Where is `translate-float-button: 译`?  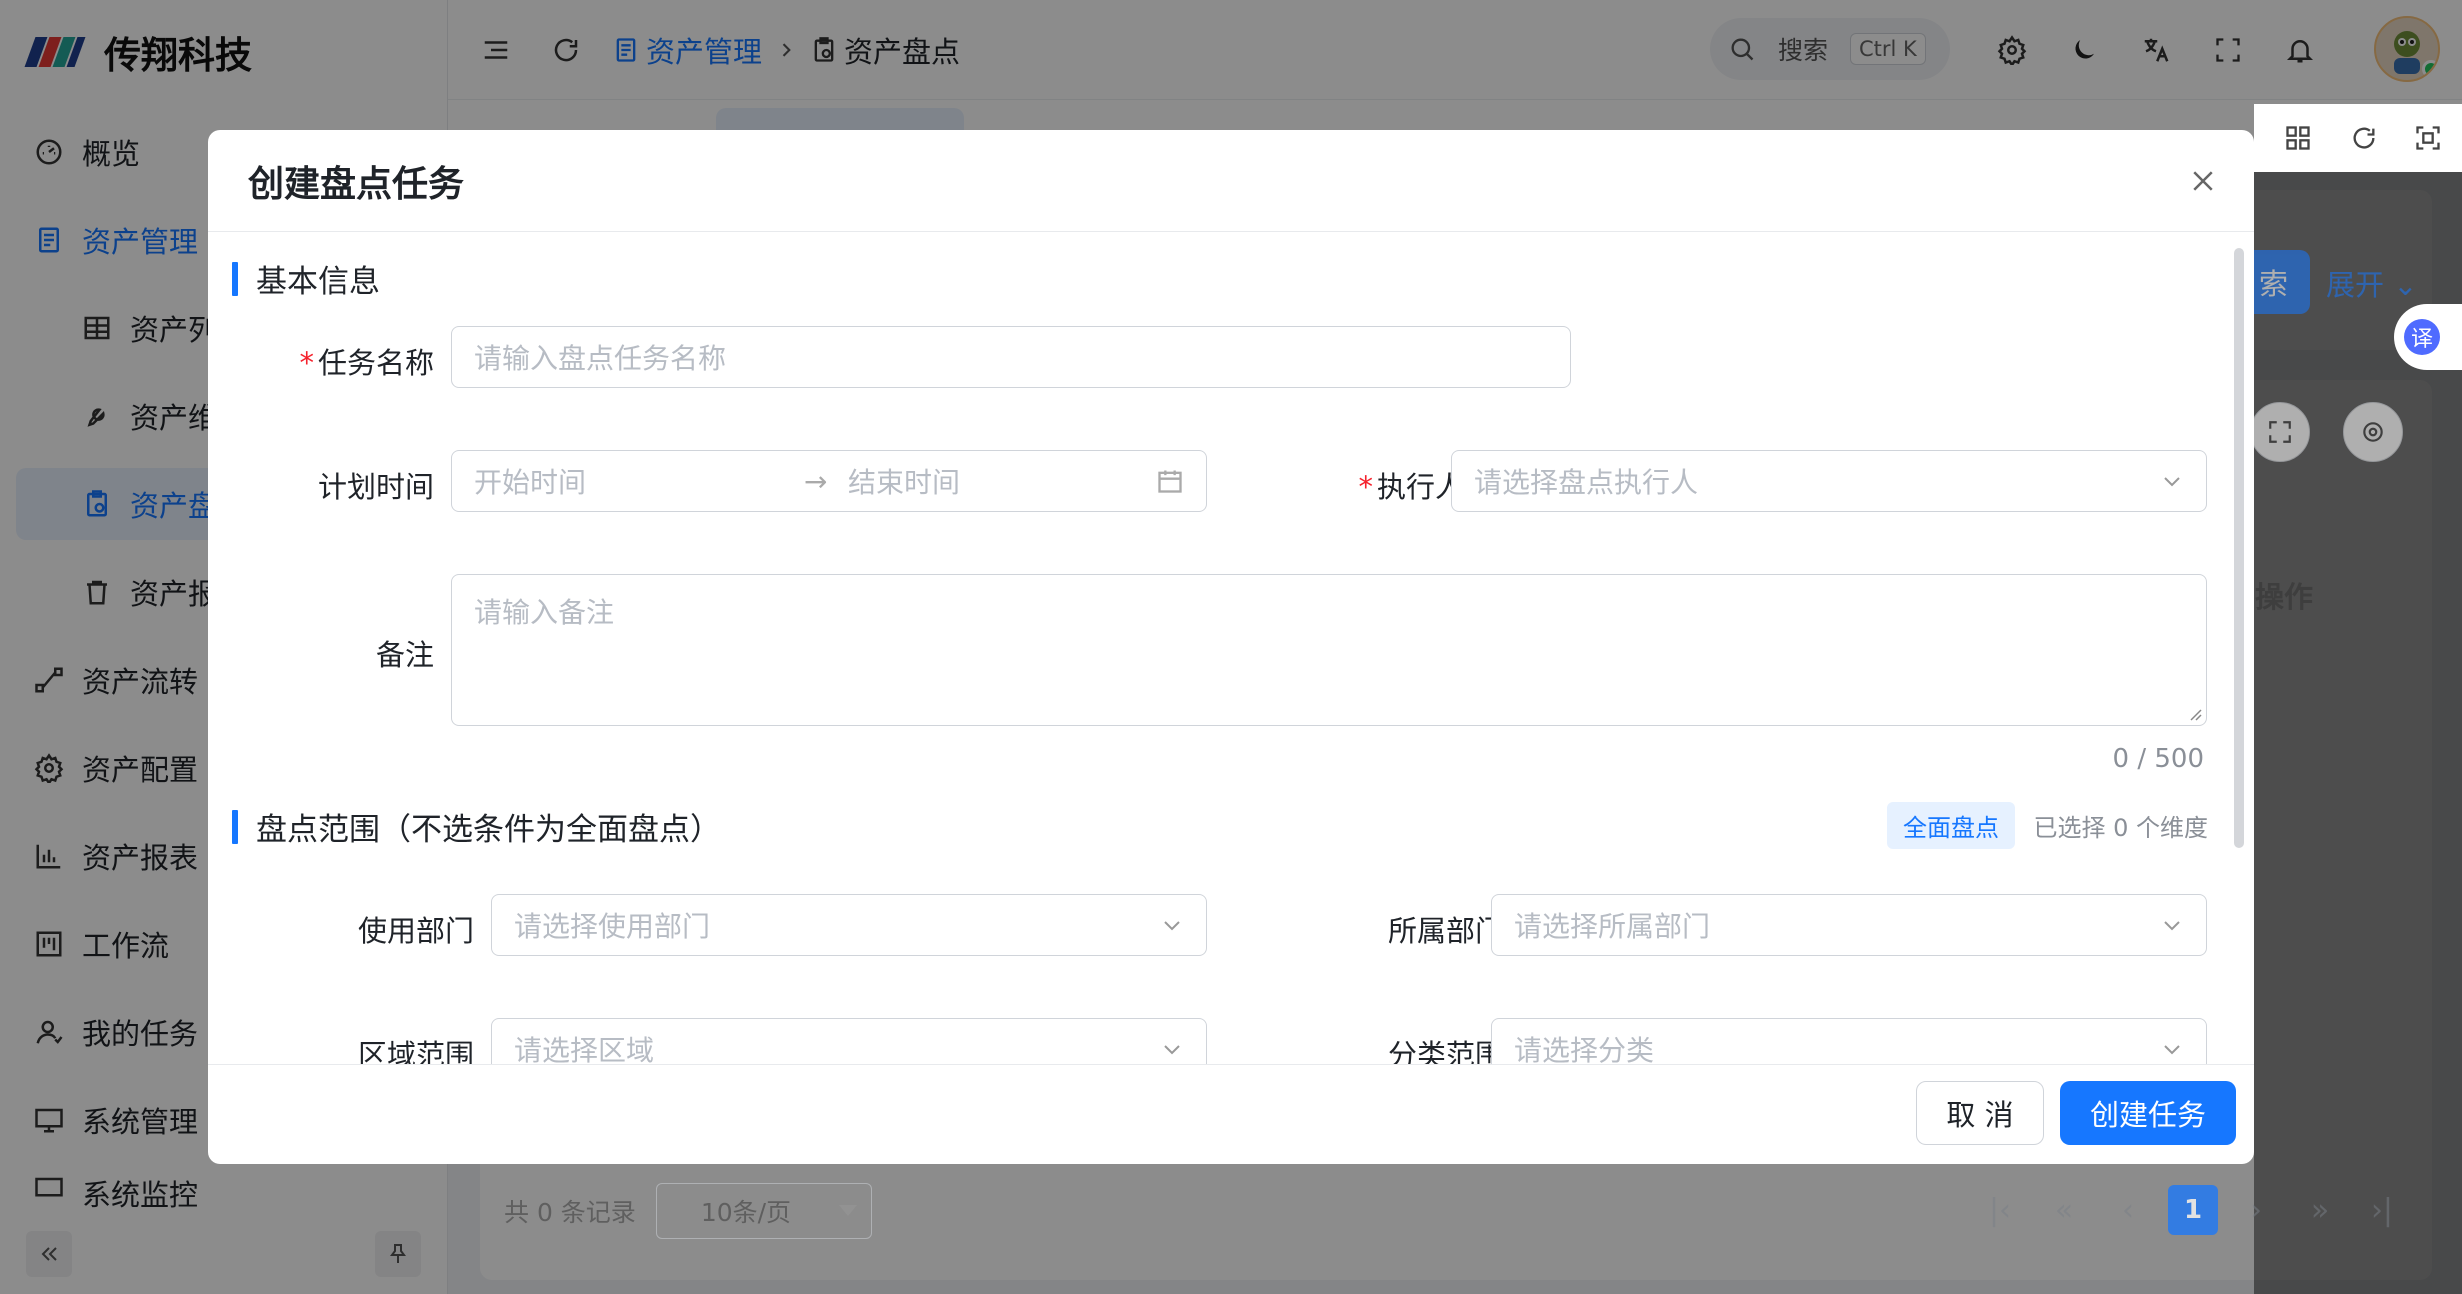
translate-float-button: 译 is located at coordinates (2428, 337).